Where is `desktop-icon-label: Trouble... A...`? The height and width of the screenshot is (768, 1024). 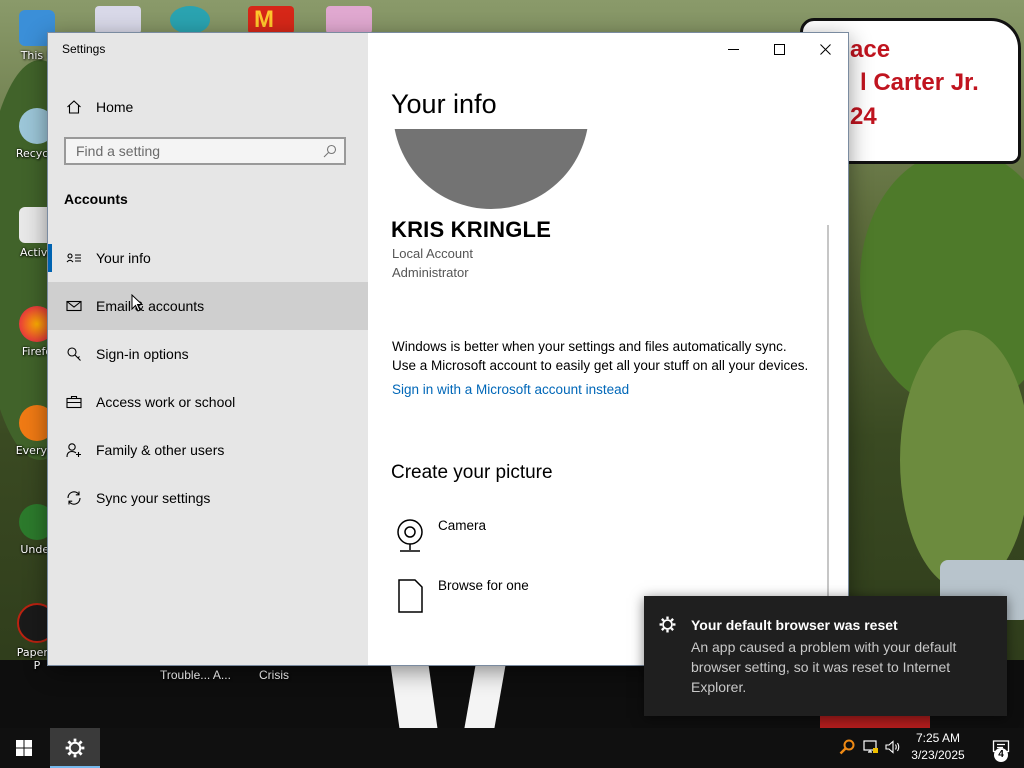 desktop-icon-label: Trouble... A... is located at coordinates (195, 675).